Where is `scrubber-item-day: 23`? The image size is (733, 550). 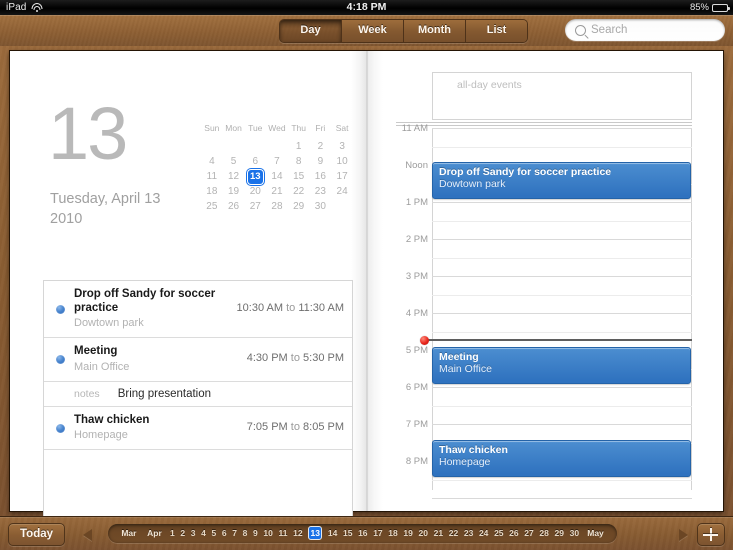 scrubber-item-day: 23 is located at coordinates (468, 533).